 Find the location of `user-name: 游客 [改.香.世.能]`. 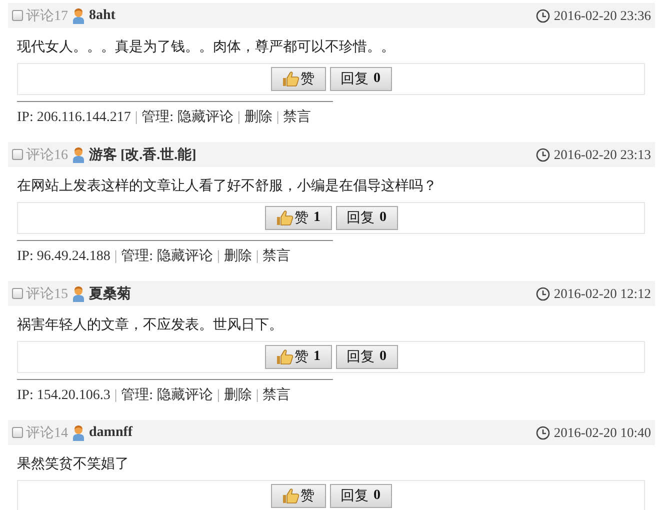

user-name: 游客 [改.香.世.能] is located at coordinates (142, 155).